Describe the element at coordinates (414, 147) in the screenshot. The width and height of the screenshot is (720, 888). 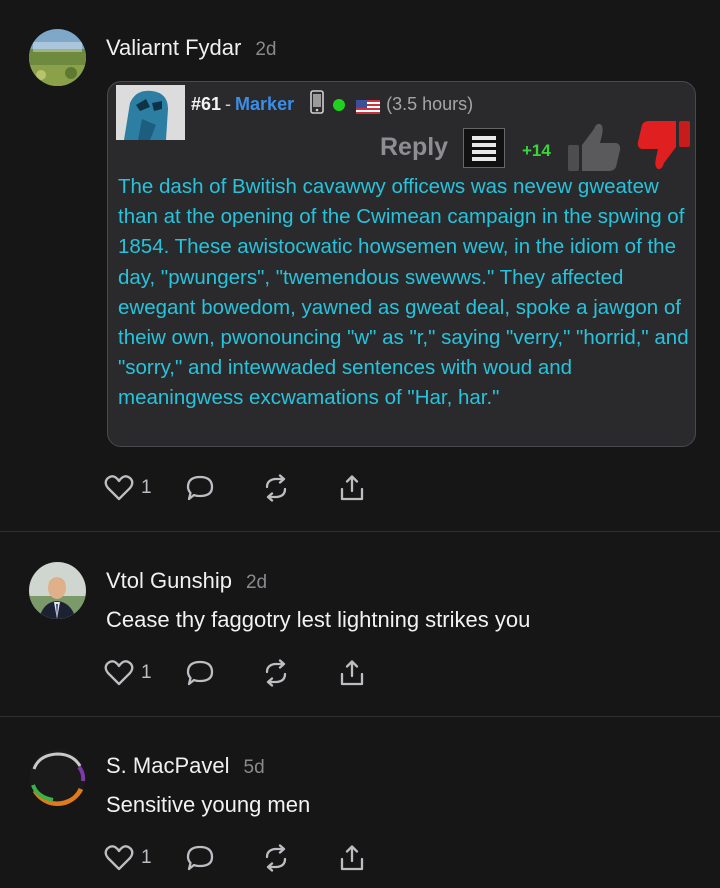
I see `reply-button: Reply` at that location.